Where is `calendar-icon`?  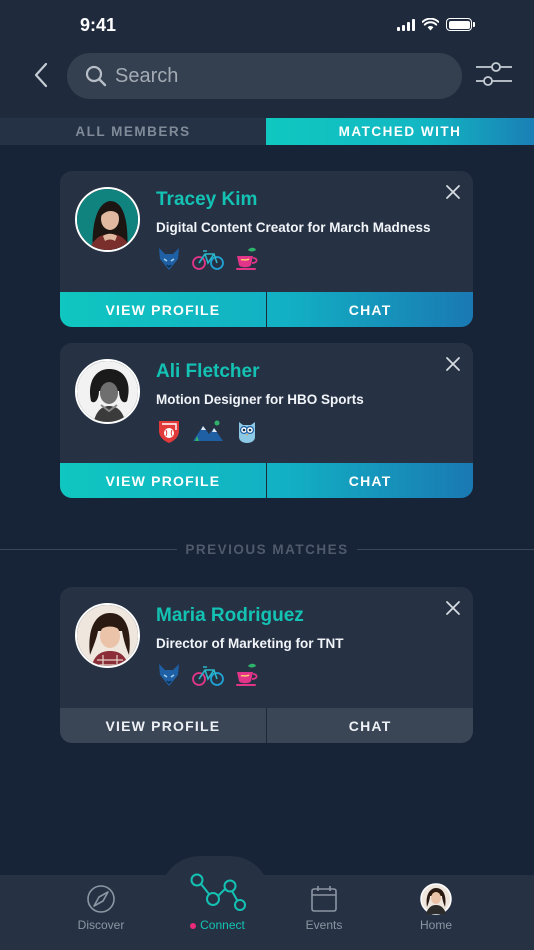 calendar-icon is located at coordinates (324, 899).